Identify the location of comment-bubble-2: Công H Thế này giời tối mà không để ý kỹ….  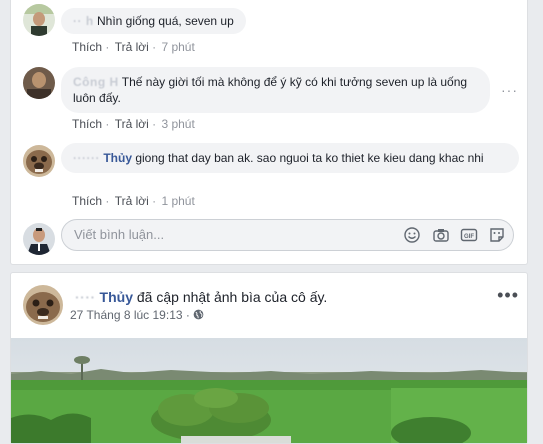
(275, 90).